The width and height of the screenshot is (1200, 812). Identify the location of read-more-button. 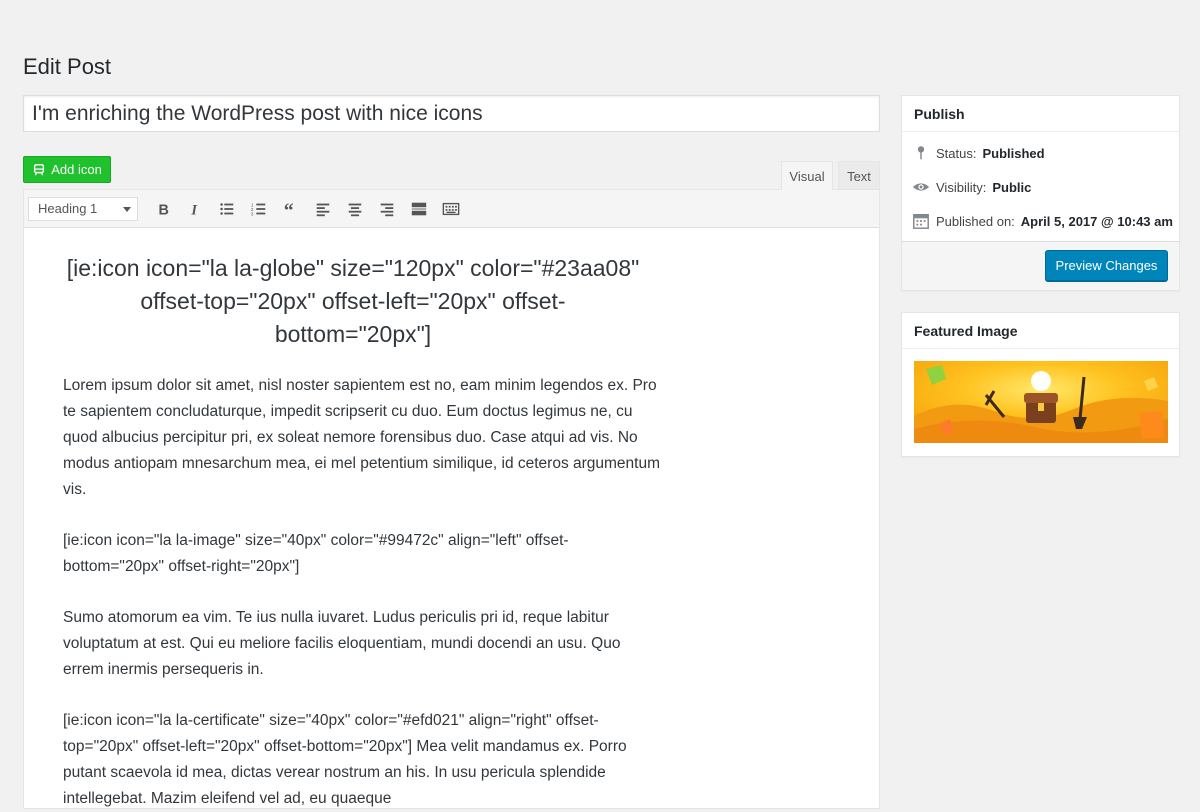
(419, 209).